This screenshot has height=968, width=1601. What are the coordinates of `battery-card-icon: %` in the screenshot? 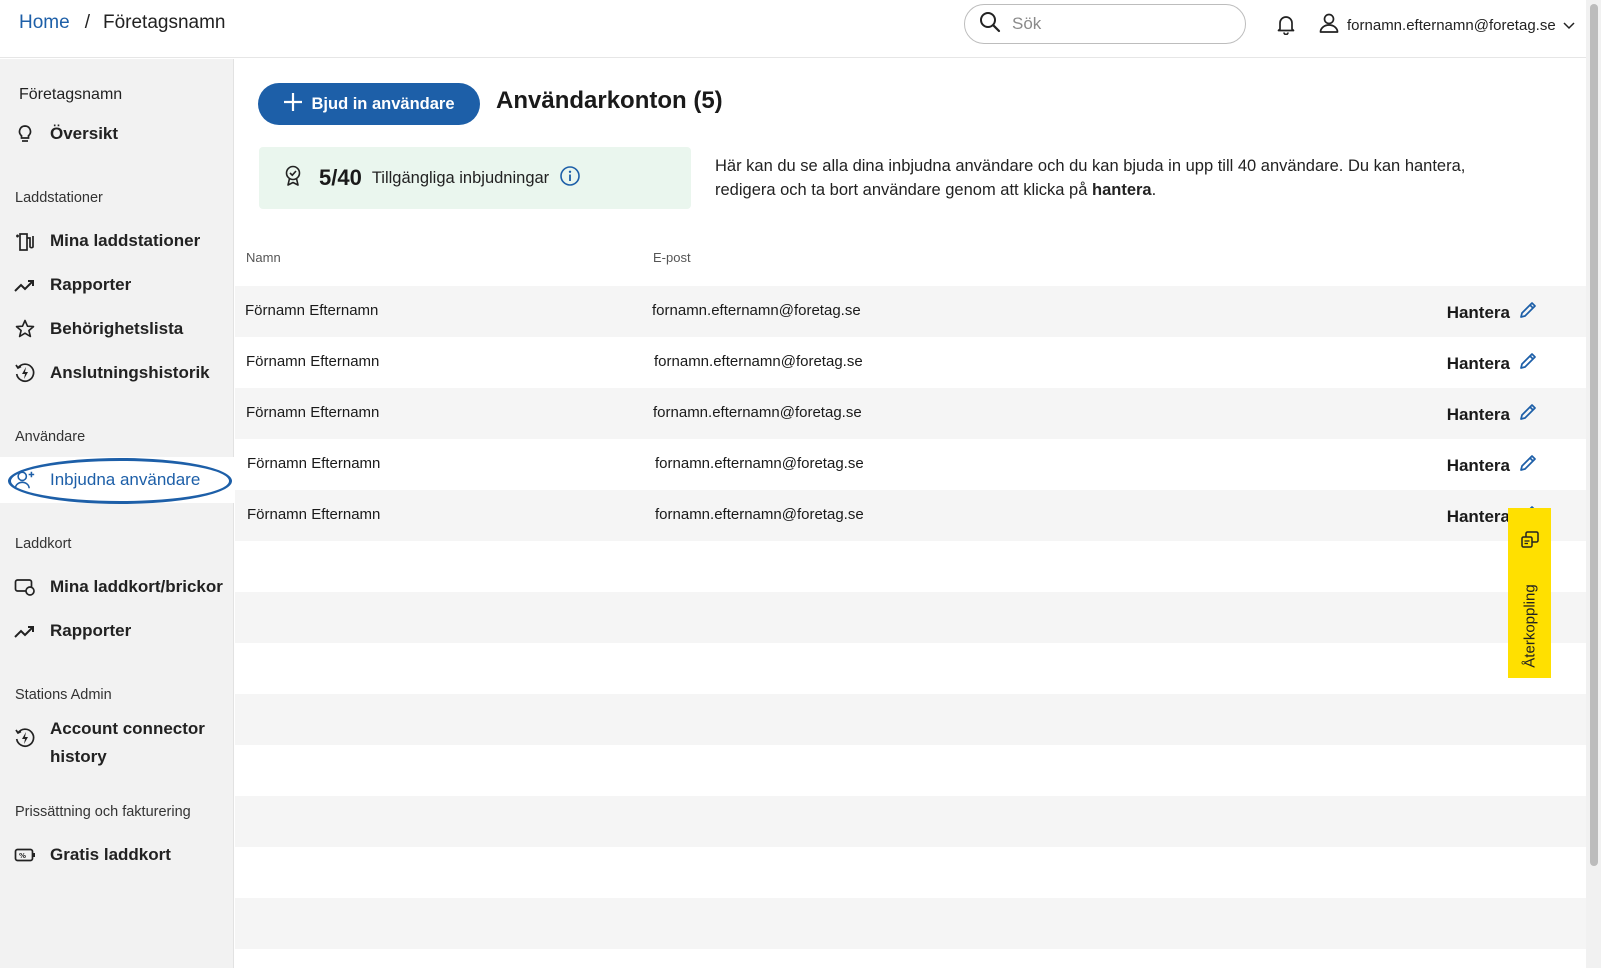 It's located at (25, 855).